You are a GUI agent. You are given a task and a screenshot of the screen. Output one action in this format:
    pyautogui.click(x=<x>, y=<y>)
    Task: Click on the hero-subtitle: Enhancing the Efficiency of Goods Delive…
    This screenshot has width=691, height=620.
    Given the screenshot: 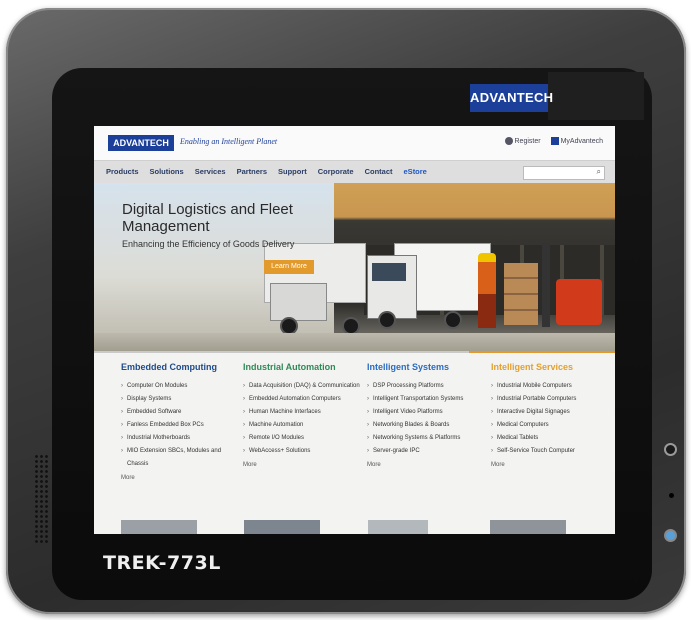 What is the action you would take?
    pyautogui.click(x=208, y=244)
    